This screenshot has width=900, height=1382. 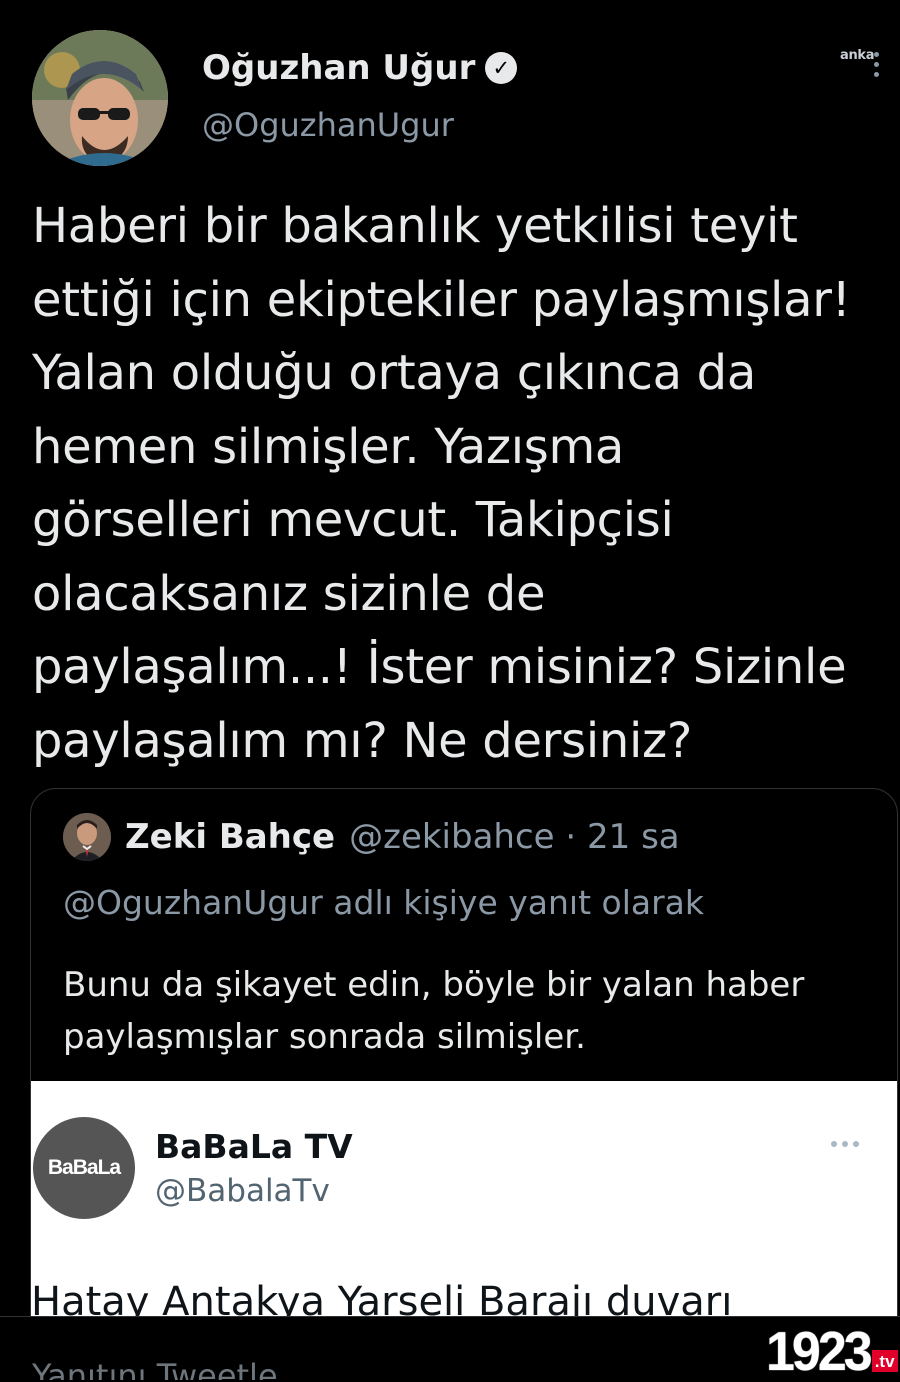 I want to click on embedded-more-icon, so click(x=845, y=1144).